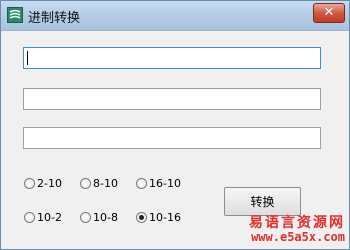 The height and width of the screenshot is (250, 350). Describe the element at coordinates (165, 217) in the screenshot. I see `radio-label: 10-16` at that location.